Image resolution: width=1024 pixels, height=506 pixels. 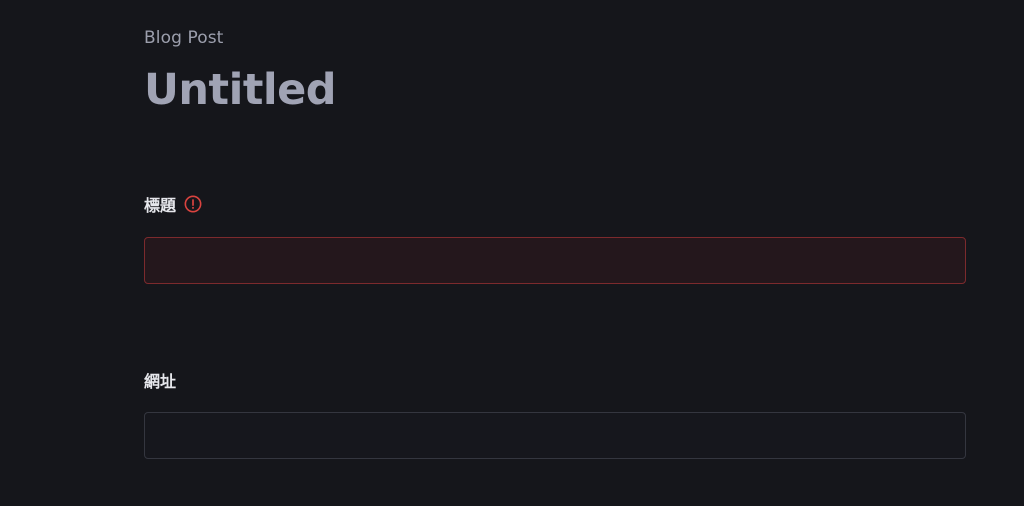 I want to click on url-field-label-text: 網址, so click(x=160, y=381).